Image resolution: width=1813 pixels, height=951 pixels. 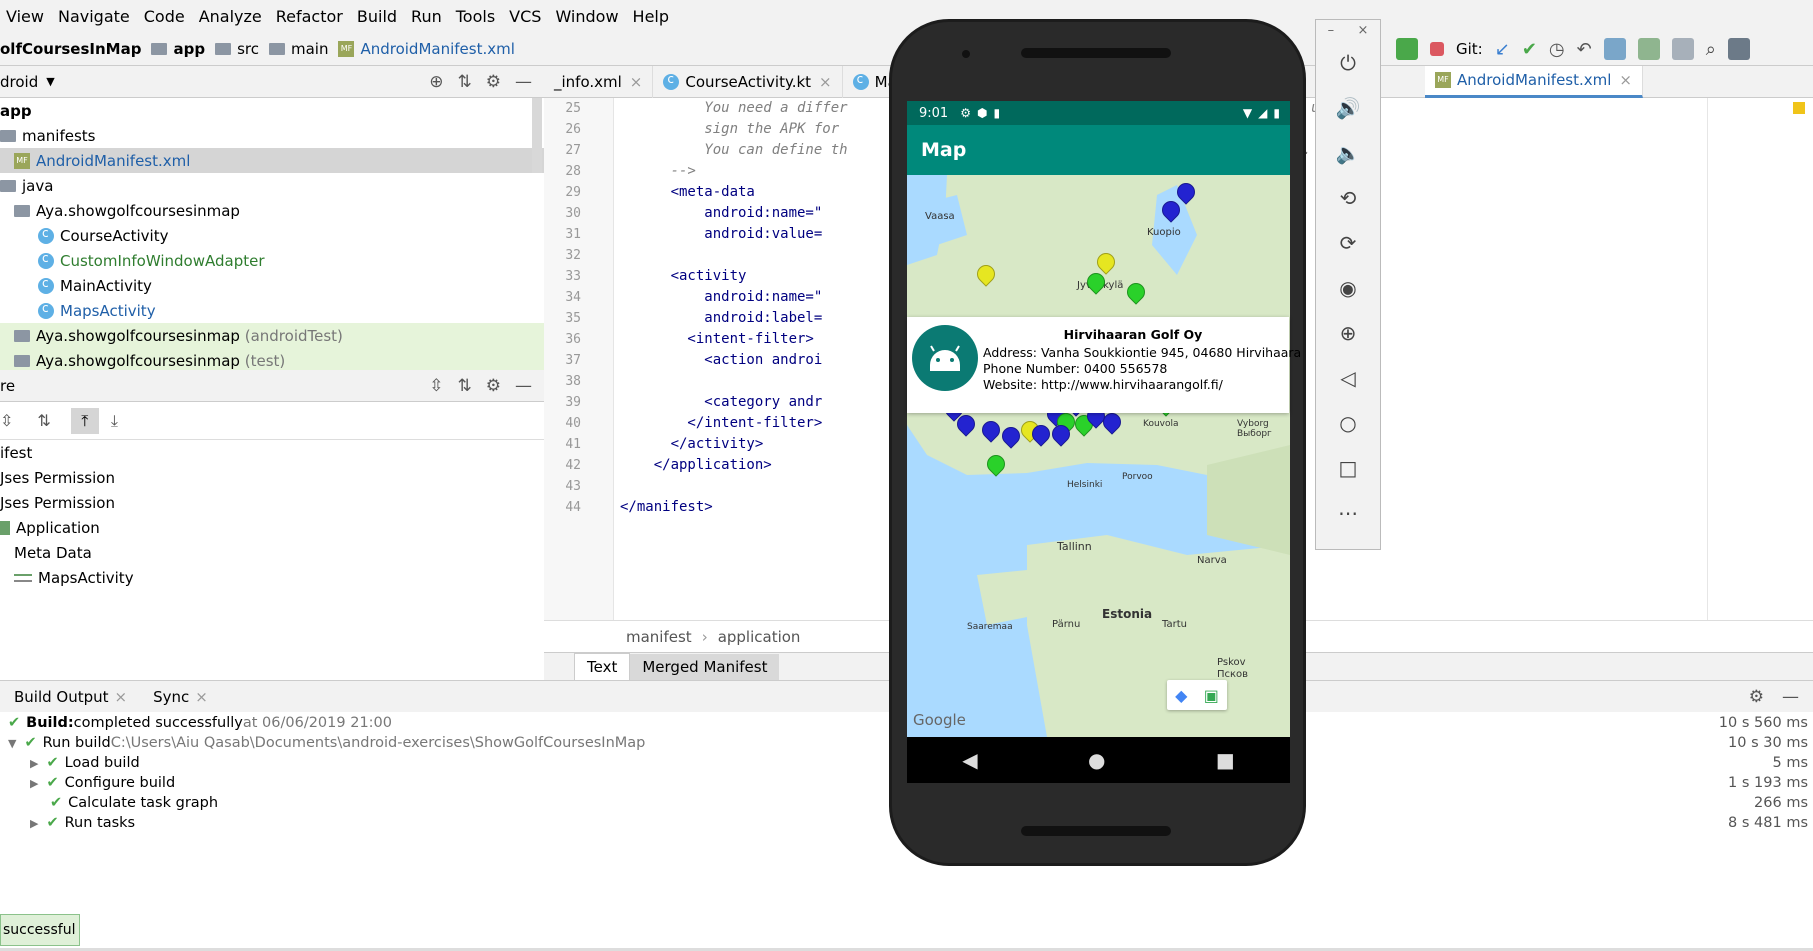 I want to click on menu-help: Help, so click(x=651, y=16).